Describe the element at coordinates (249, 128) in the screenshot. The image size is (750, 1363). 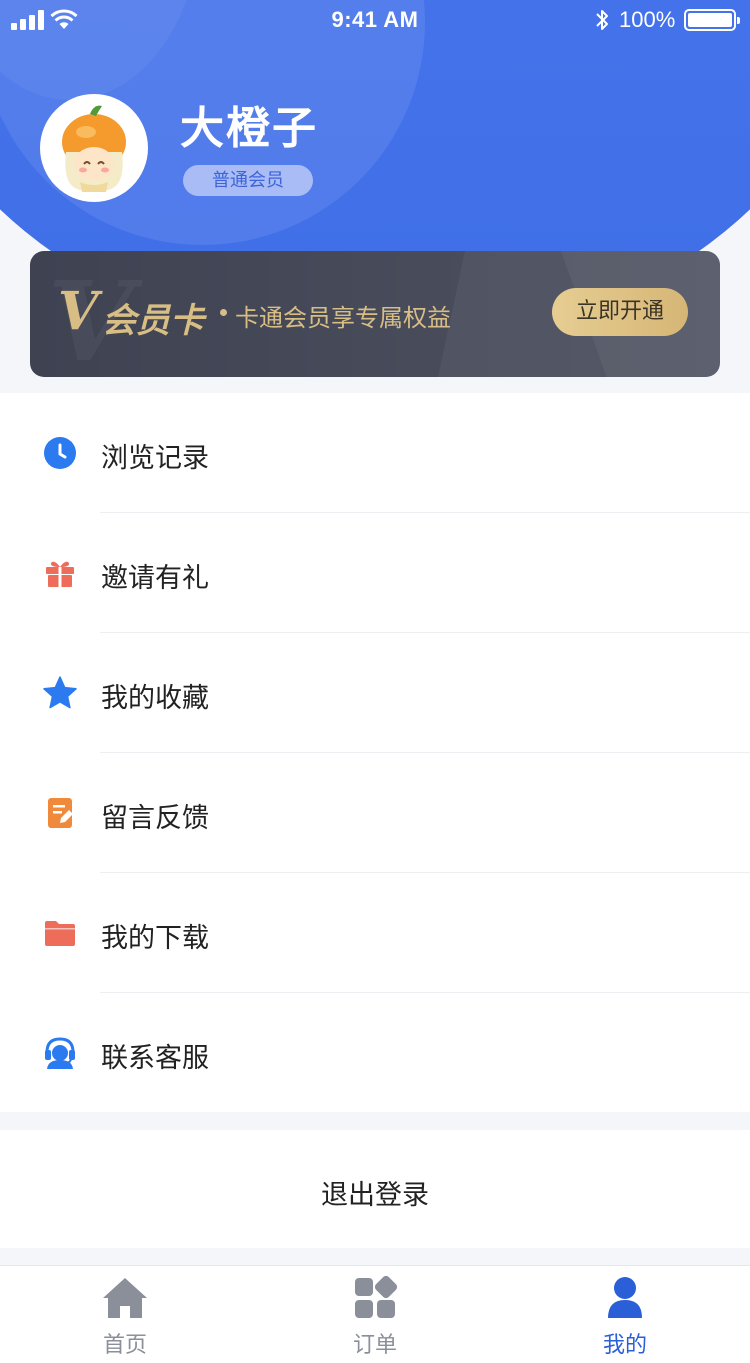
I see `username: 大橙子` at that location.